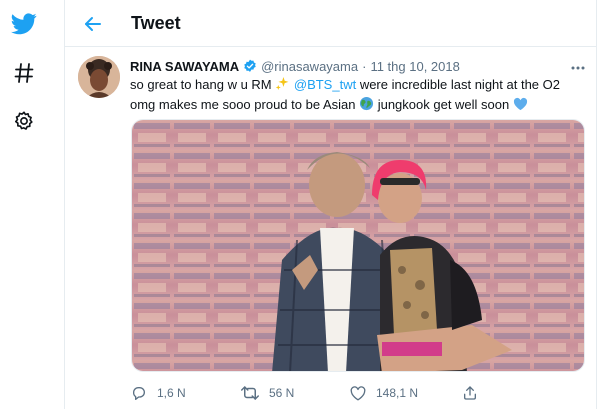  What do you see at coordinates (330, 23) in the screenshot?
I see `tweet-header: Tweet` at bounding box center [330, 23].